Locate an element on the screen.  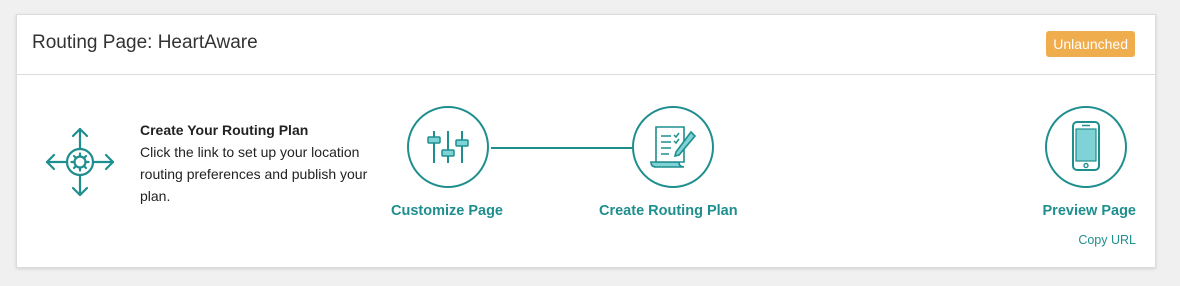
create-routing-plan-step-circle is located at coordinates (673, 147).